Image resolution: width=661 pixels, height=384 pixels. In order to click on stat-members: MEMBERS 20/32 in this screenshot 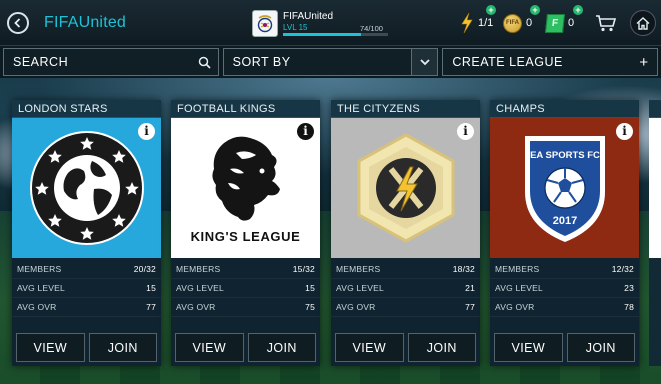, I will do `click(86, 269)`.